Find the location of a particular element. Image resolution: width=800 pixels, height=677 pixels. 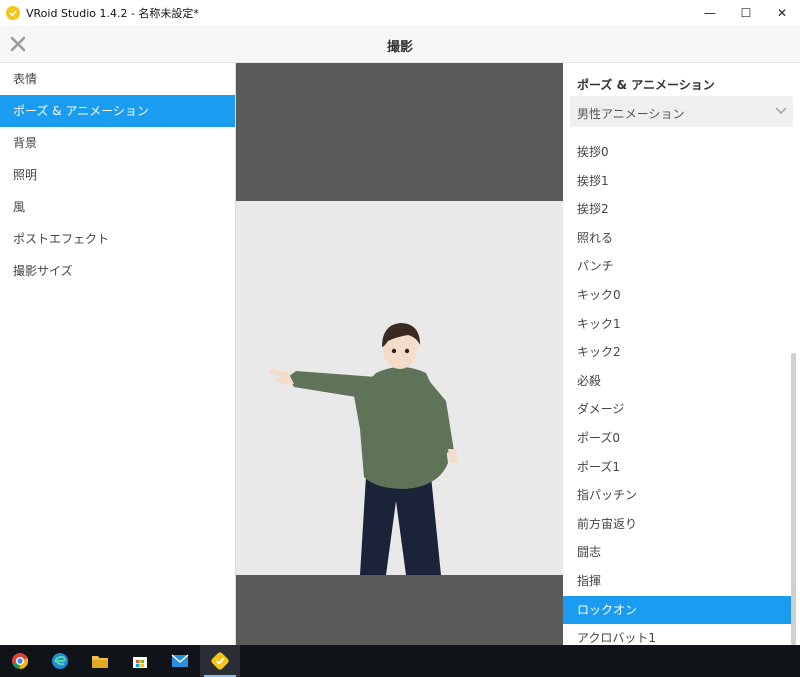

sidebar-item-capture-size: 撮影サイズ is located at coordinates (117, 271).